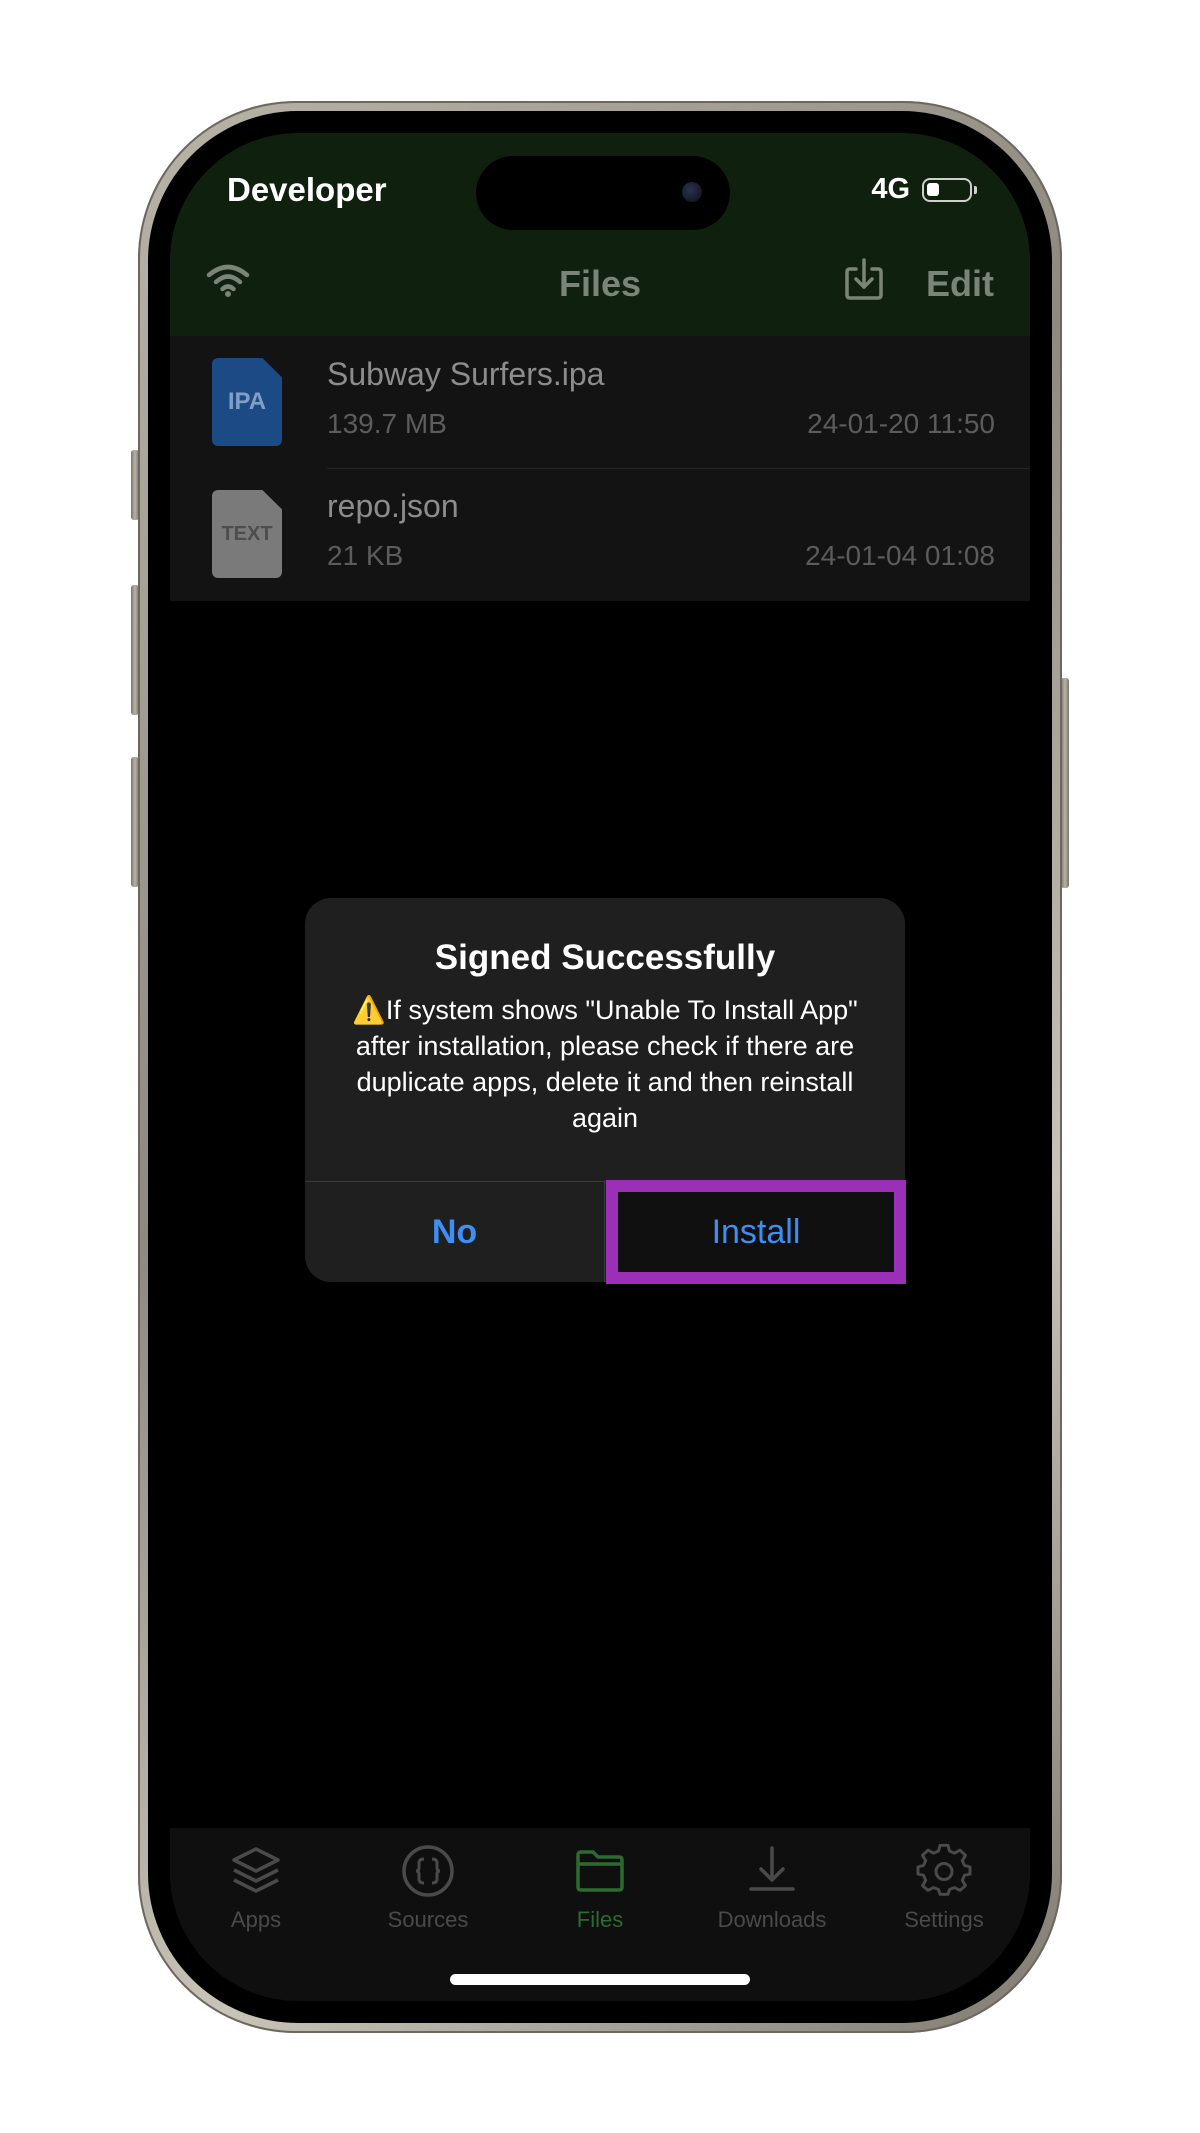 This screenshot has height=2133, width=1200. I want to click on file-name: repo.json, so click(393, 506).